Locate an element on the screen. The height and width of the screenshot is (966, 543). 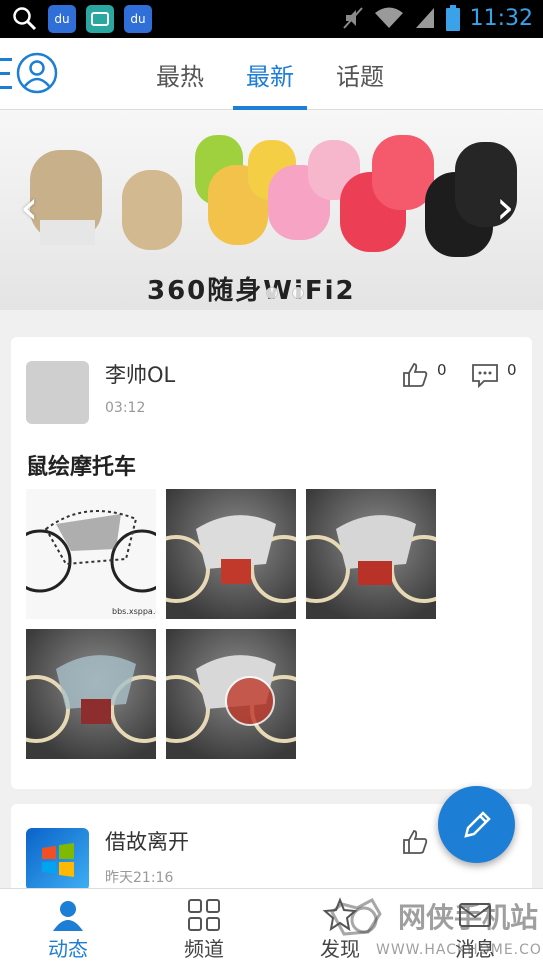
banner-next-icon: › is located at coordinates (505, 207).